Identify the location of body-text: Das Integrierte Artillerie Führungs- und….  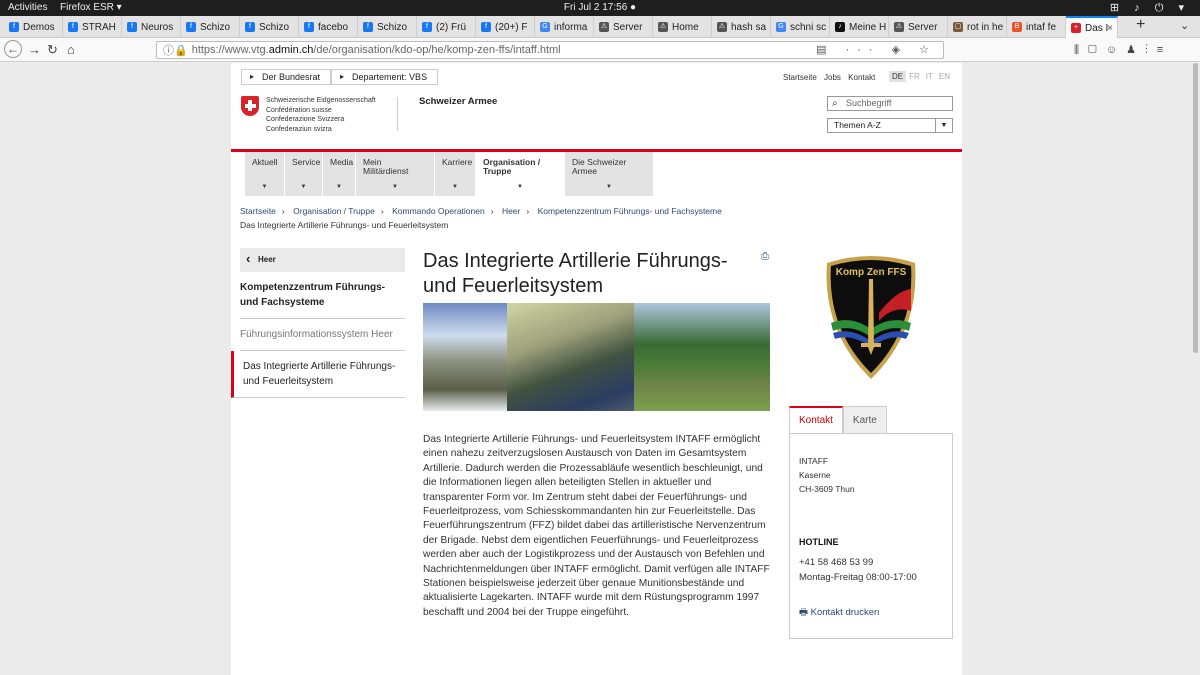
(596, 526).